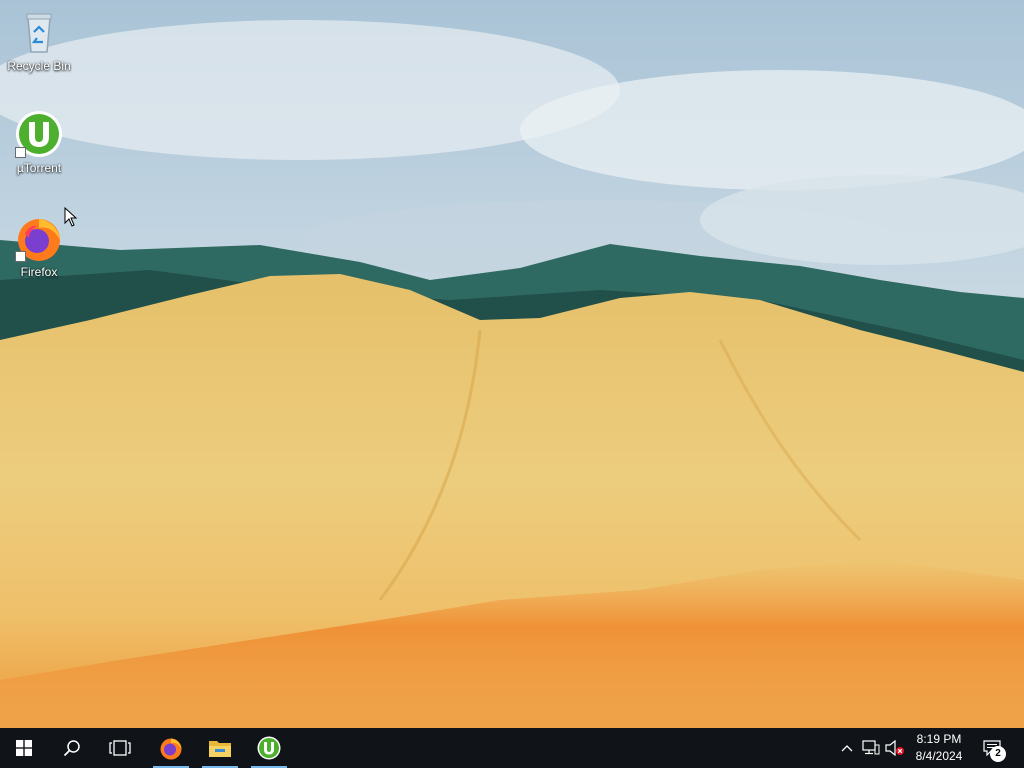 This screenshot has height=768, width=1024. I want to click on notification-count-badge: 2, so click(998, 754).